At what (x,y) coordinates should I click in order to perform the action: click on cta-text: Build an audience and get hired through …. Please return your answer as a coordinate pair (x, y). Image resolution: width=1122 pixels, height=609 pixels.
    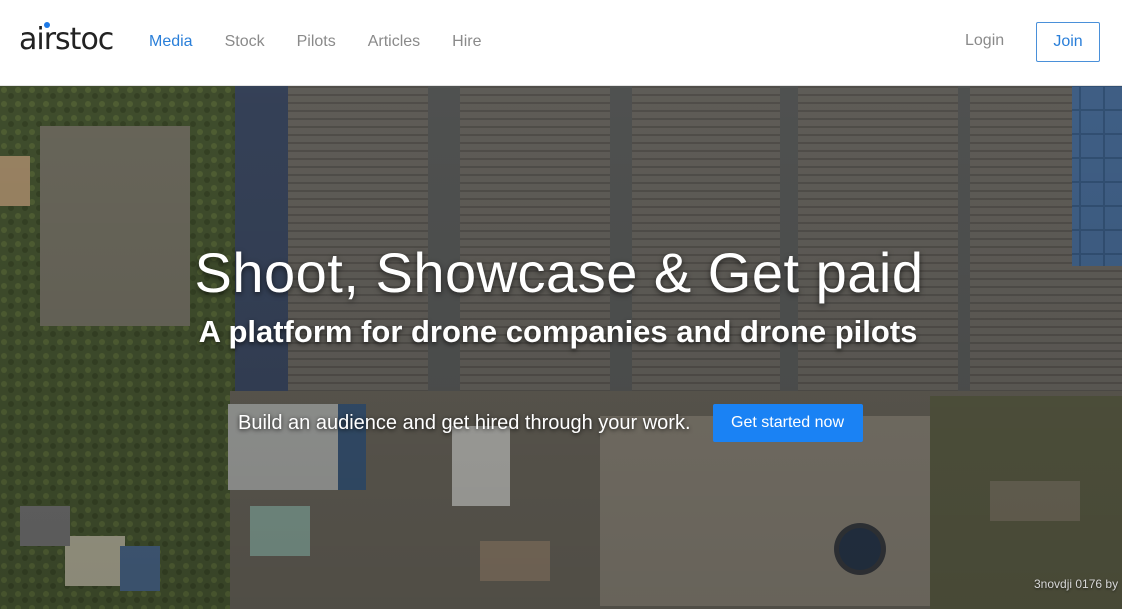
    Looking at the image, I should click on (464, 422).